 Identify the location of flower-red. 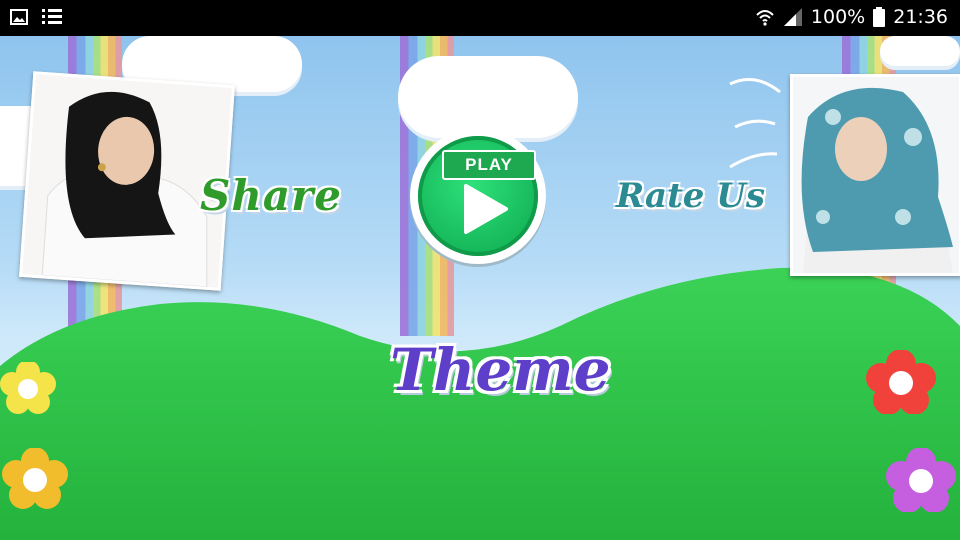
(901, 382).